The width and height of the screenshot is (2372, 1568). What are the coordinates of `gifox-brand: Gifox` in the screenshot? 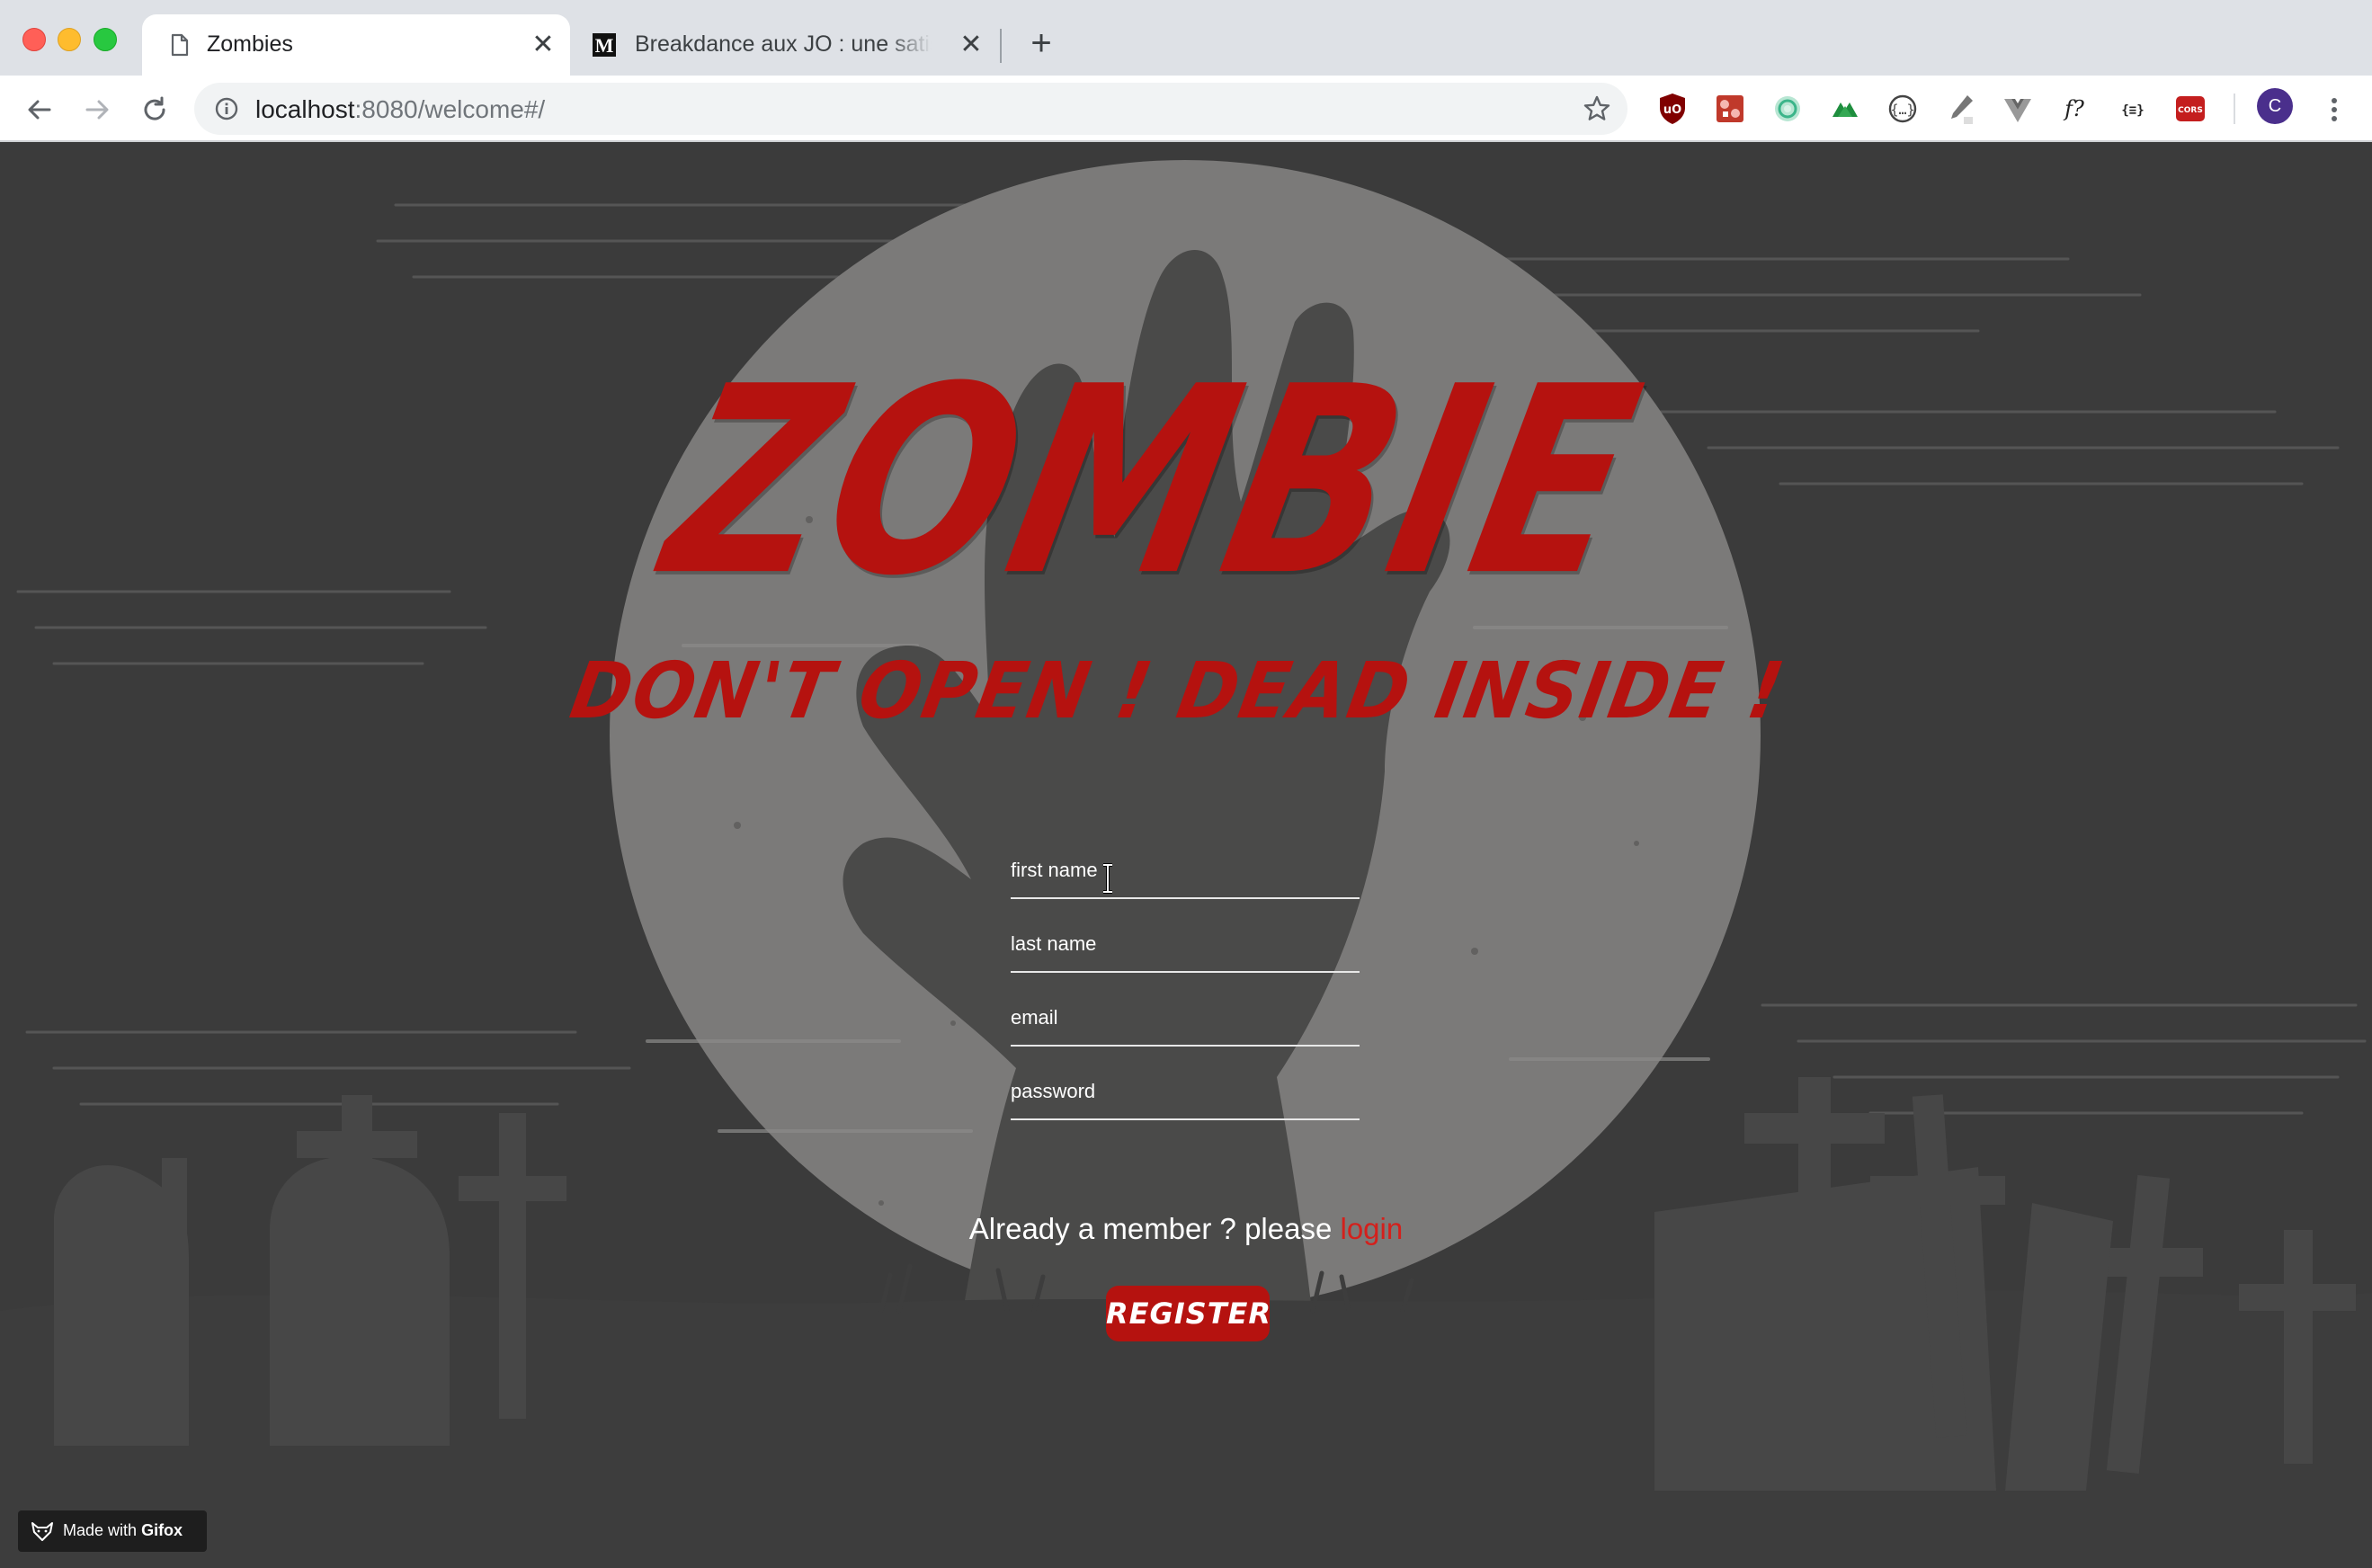 It's located at (162, 1530).